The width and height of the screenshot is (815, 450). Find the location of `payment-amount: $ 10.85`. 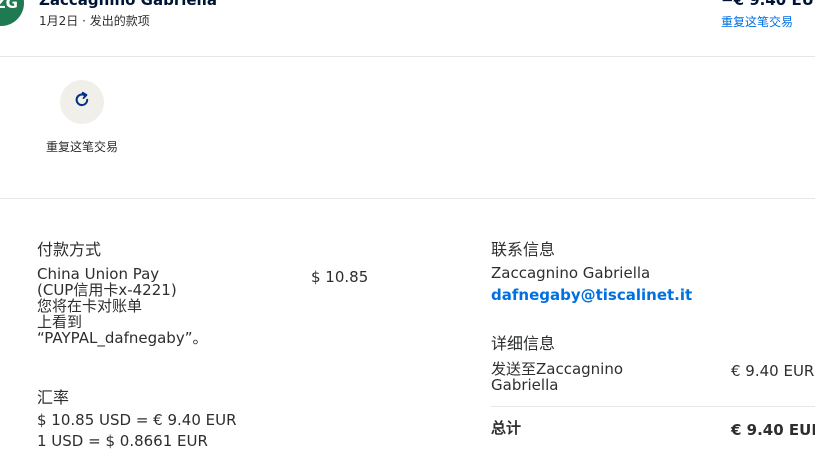

payment-amount: $ 10.85 is located at coordinates (340, 277).